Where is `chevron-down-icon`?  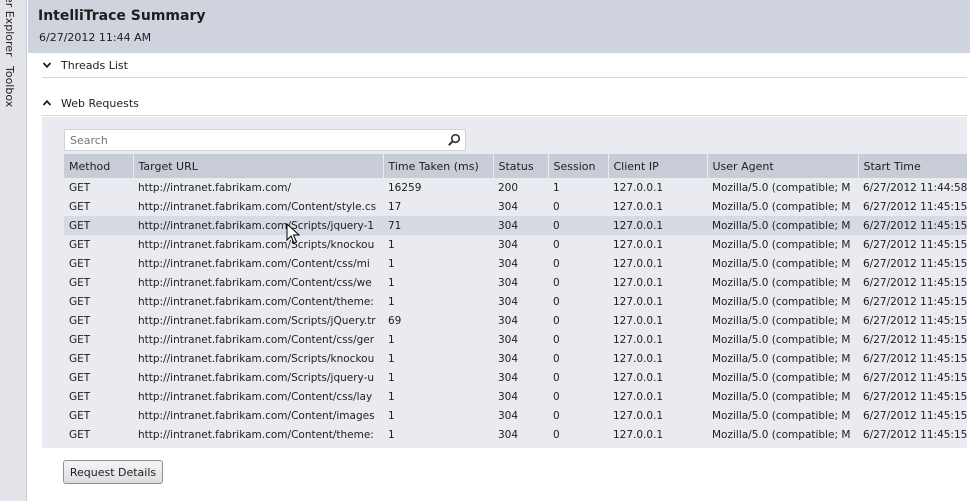
chevron-down-icon is located at coordinates (47, 65).